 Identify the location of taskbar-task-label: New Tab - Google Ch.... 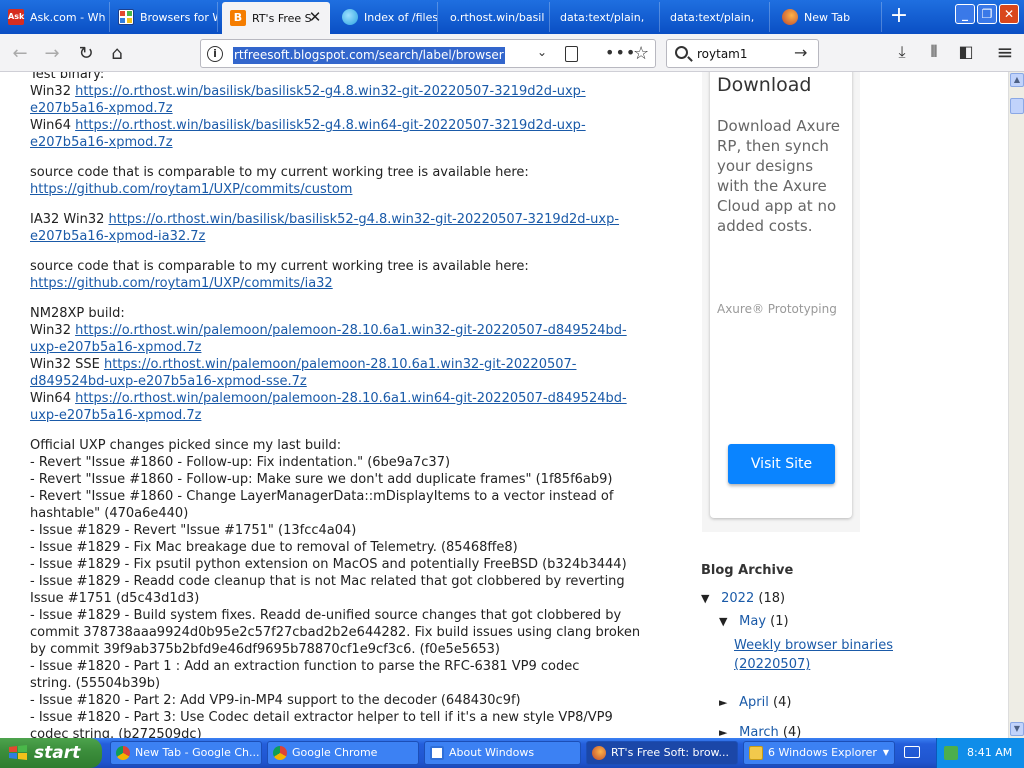
(197, 752).